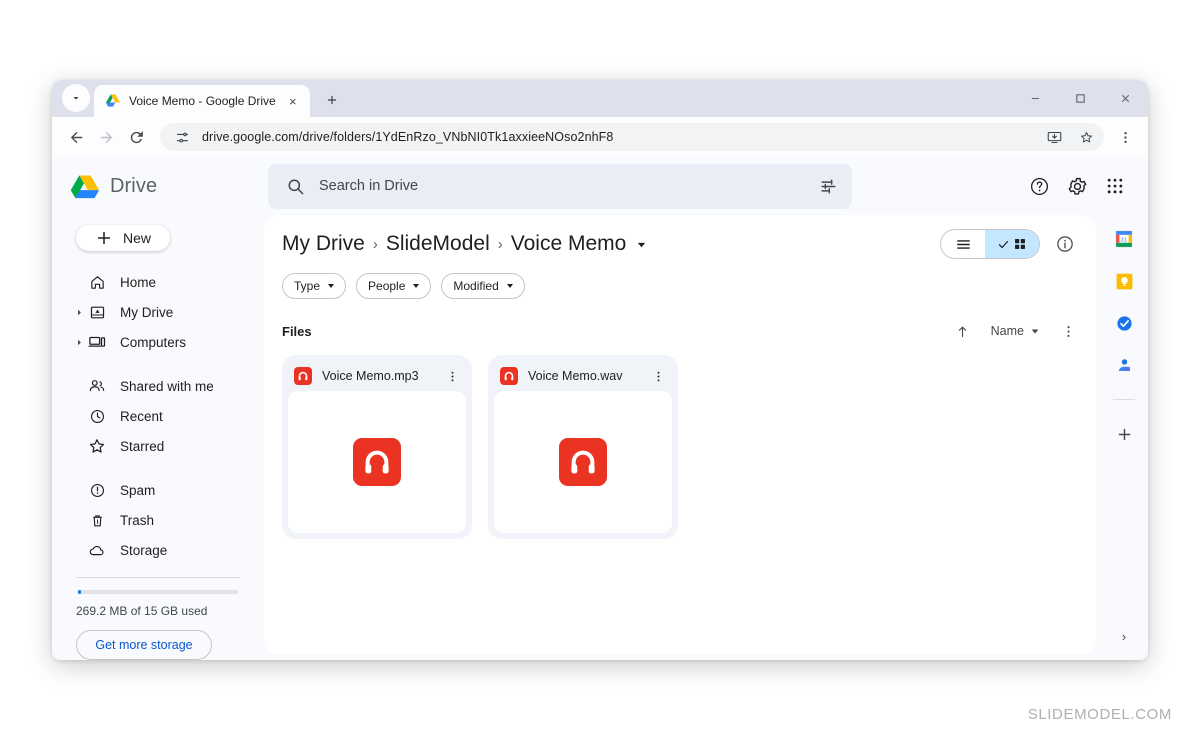 The width and height of the screenshot is (1200, 743). What do you see at coordinates (153, 342) in the screenshot?
I see `sidebar-label: Computers` at bounding box center [153, 342].